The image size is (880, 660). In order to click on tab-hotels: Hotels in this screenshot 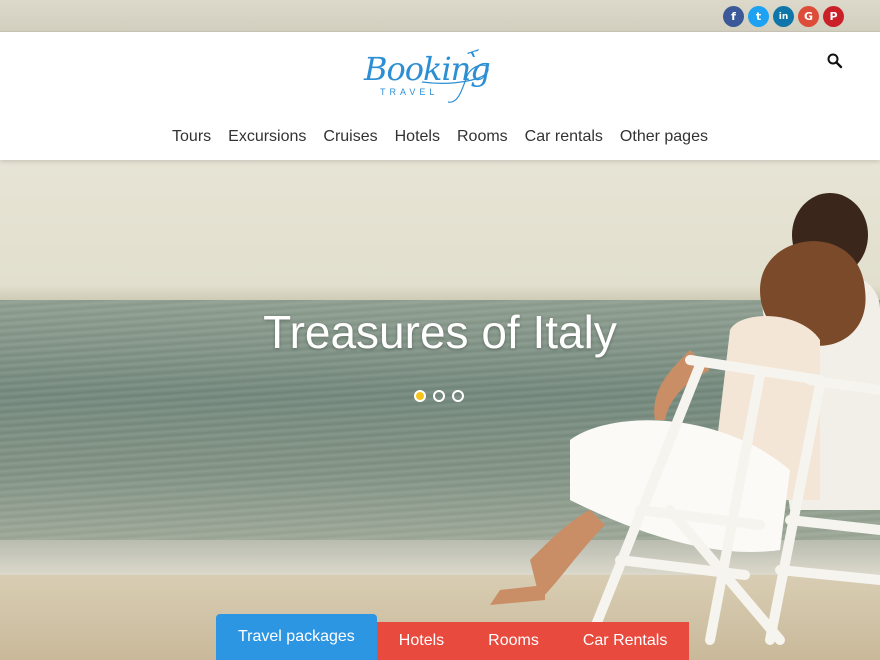, I will do `click(421, 641)`.